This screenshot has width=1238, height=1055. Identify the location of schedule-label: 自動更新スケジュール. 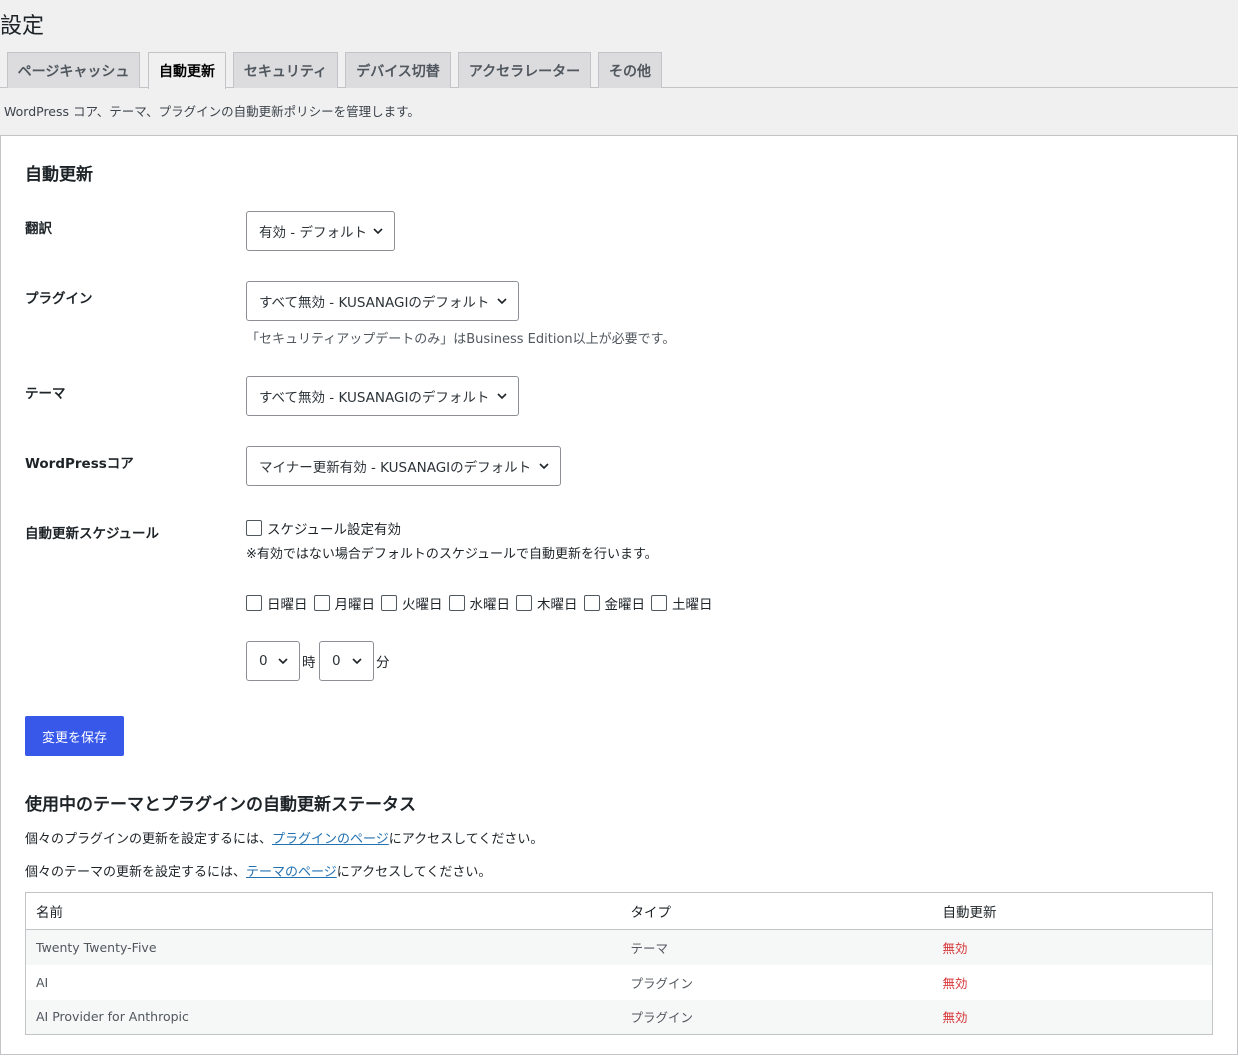
(92, 534).